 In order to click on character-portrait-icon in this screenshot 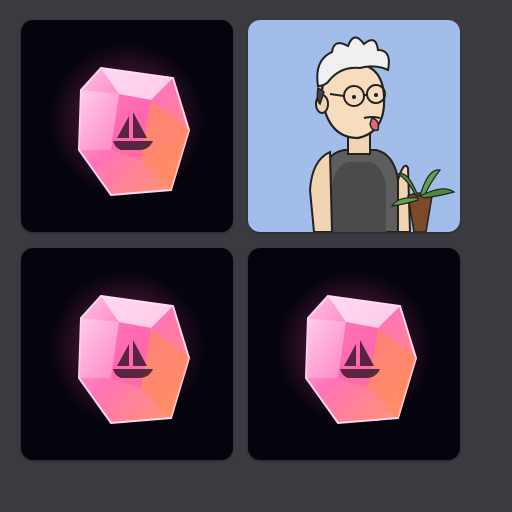, I will do `click(382, 134)`.